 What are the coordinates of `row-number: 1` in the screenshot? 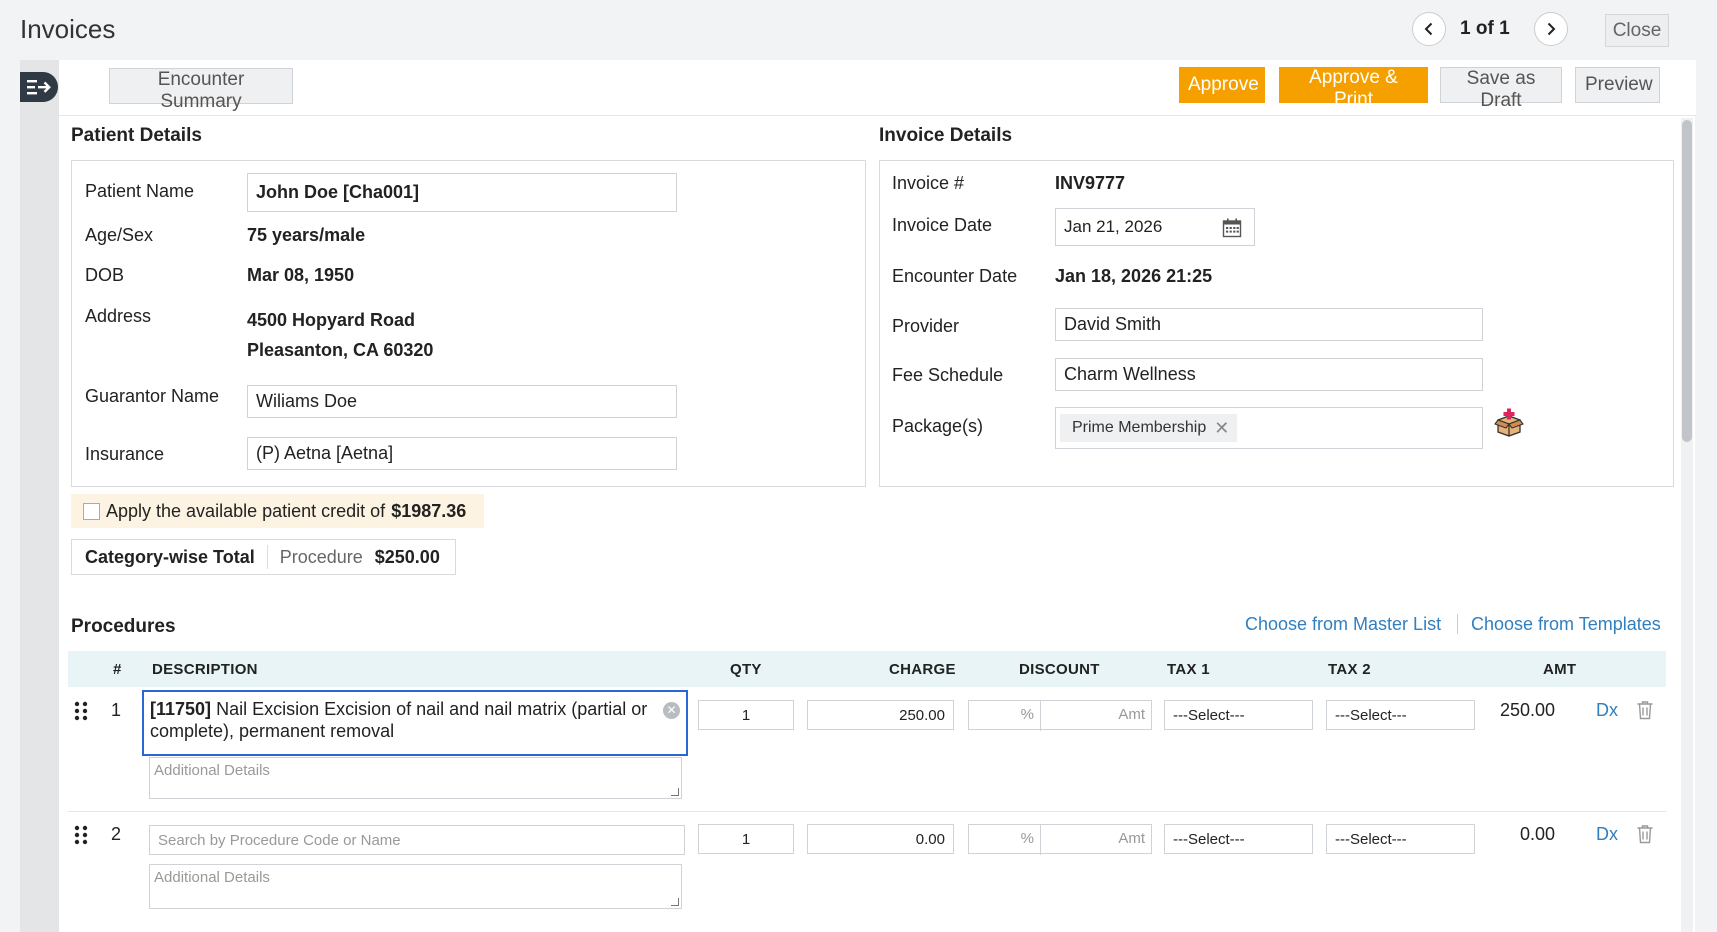 It's located at (116, 710).